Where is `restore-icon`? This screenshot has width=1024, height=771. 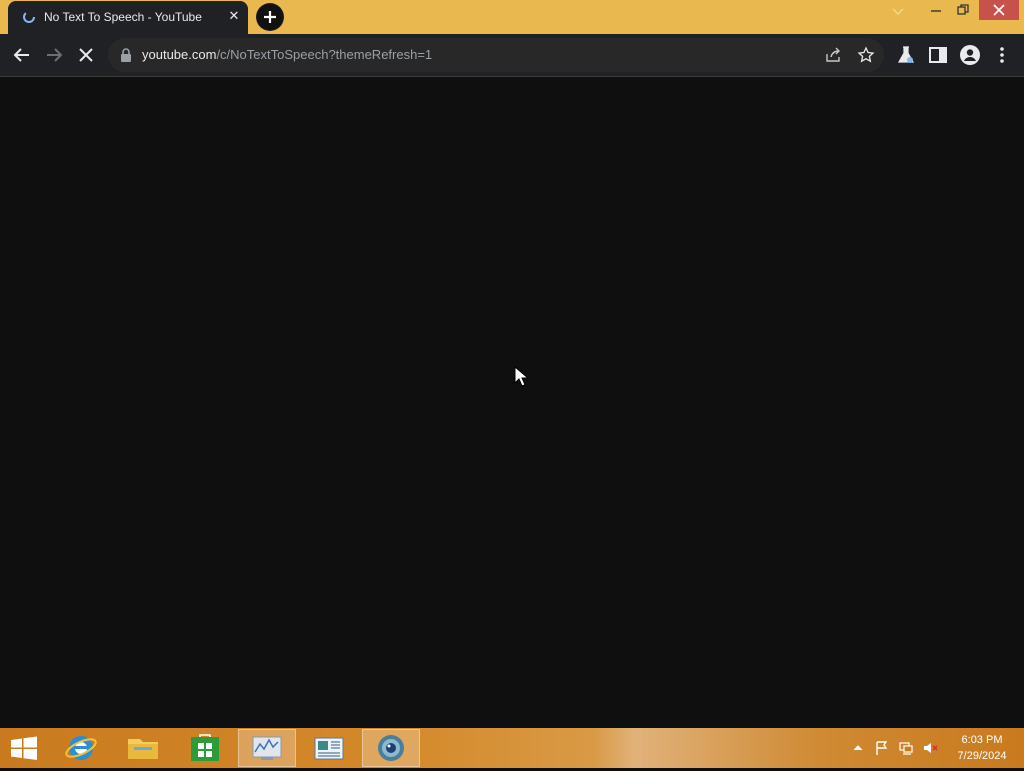
restore-icon is located at coordinates (963, 9).